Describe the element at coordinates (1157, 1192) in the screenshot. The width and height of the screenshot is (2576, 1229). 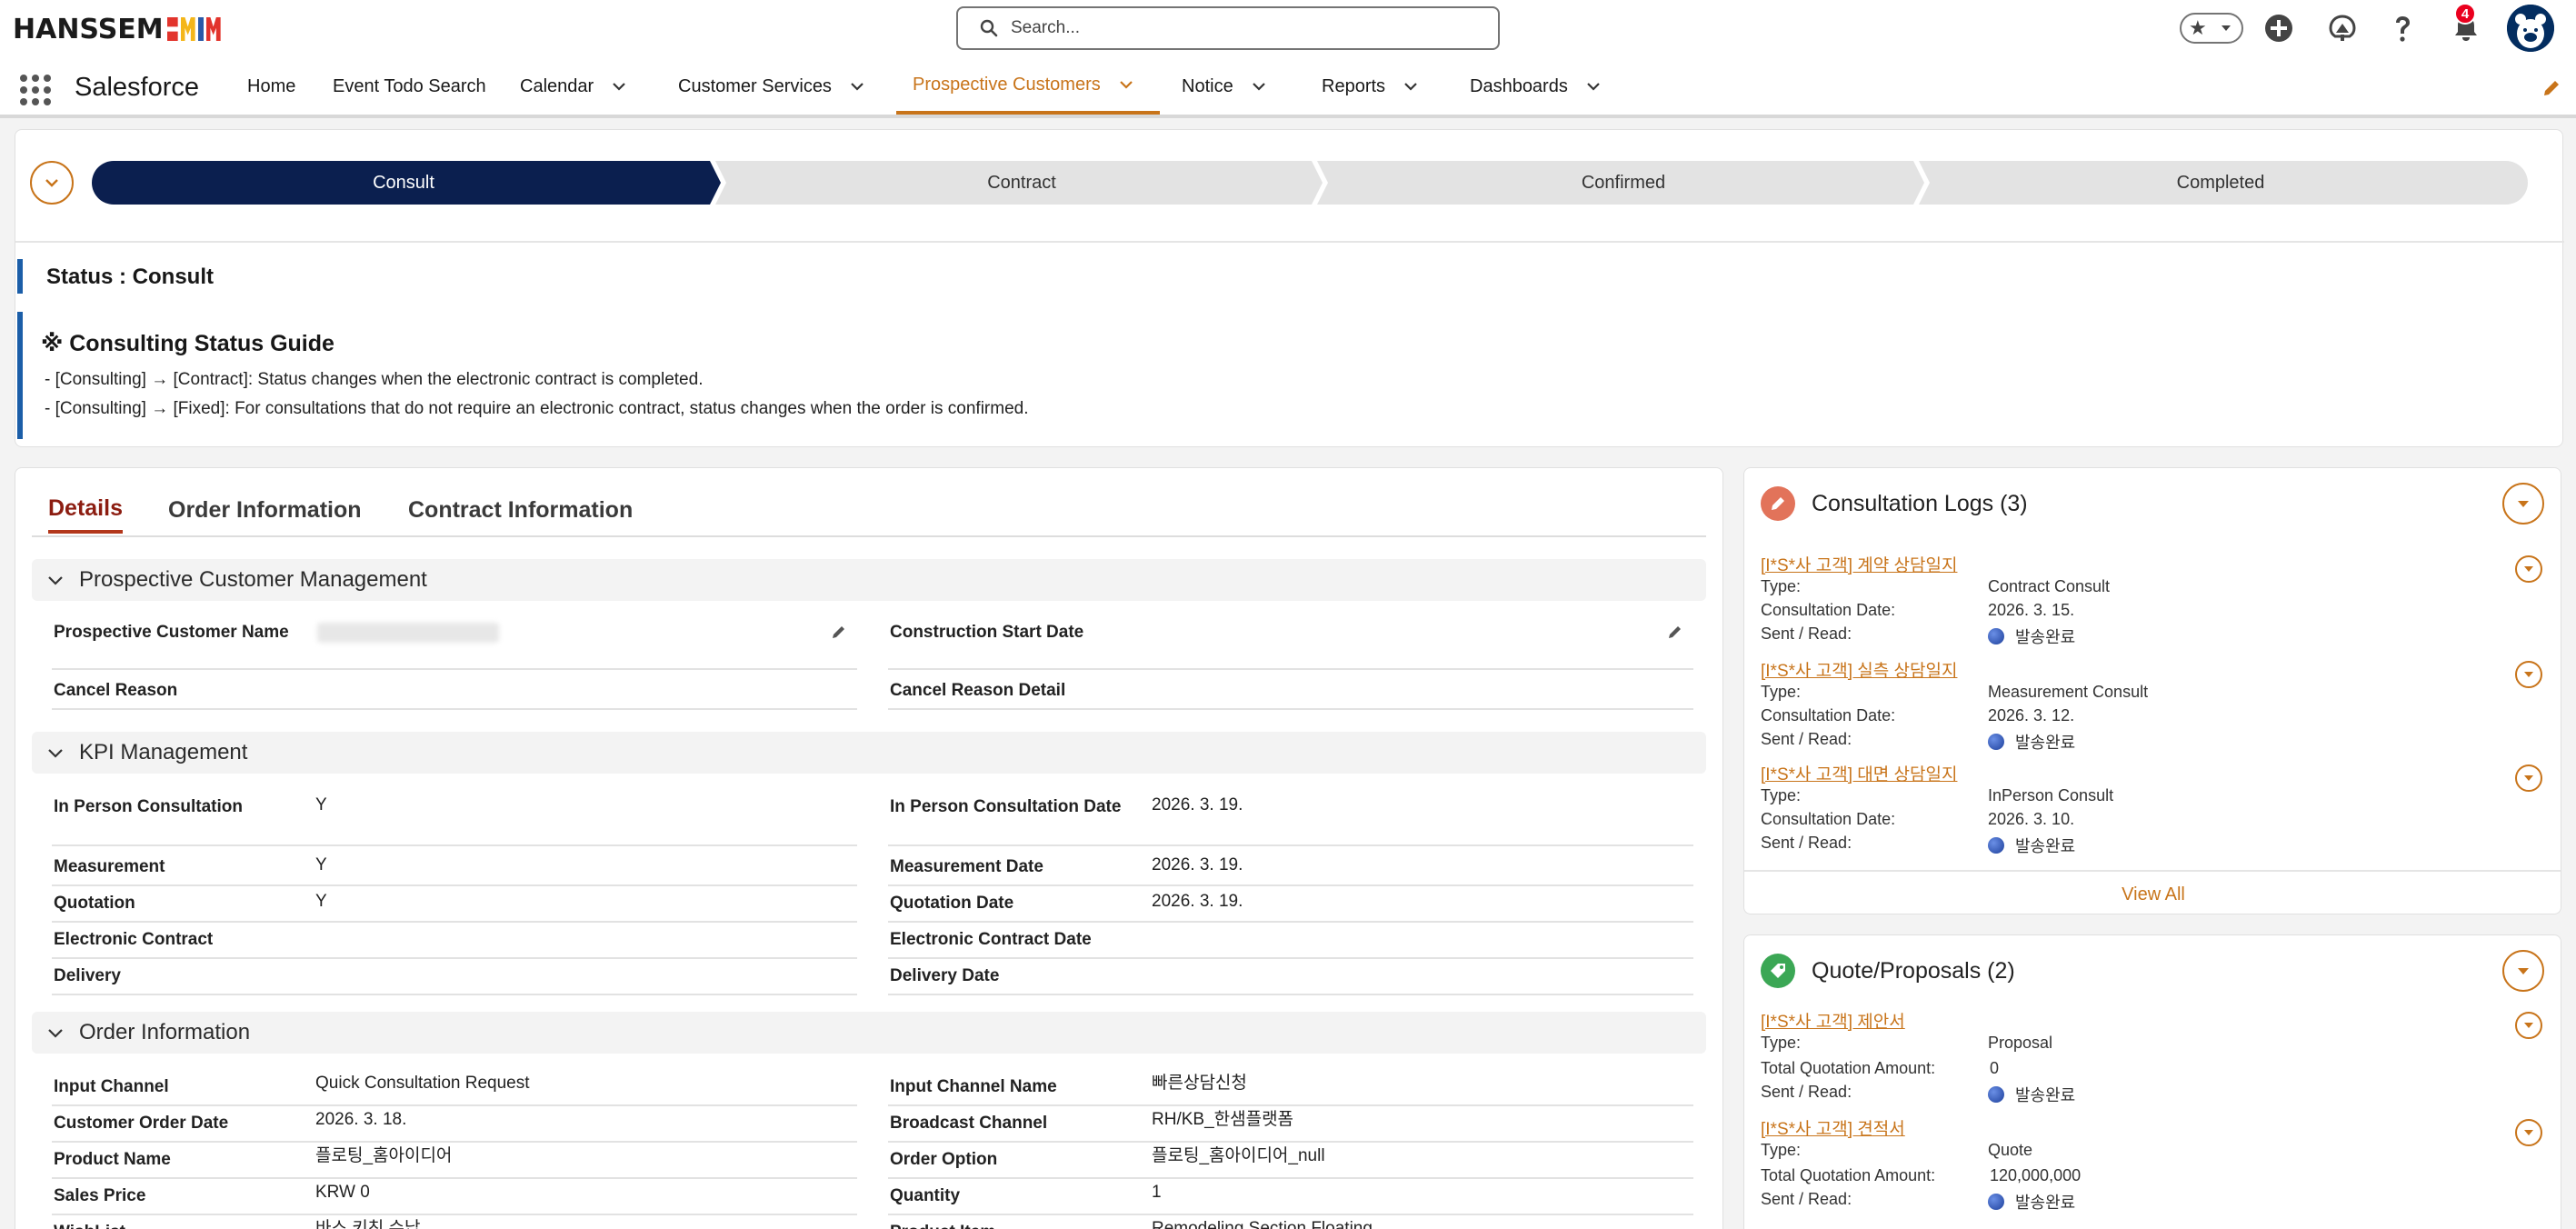
I see `field-value: 1` at that location.